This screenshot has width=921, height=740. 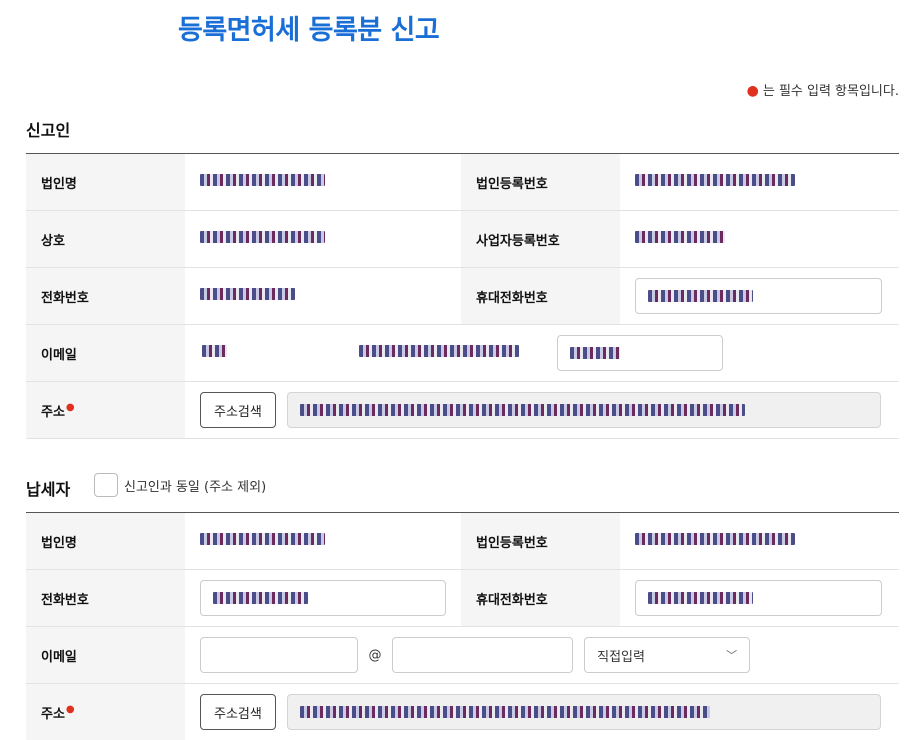 What do you see at coordinates (238, 712) in the screenshot?
I see `taxpayer-address-search-button: 주소검색` at bounding box center [238, 712].